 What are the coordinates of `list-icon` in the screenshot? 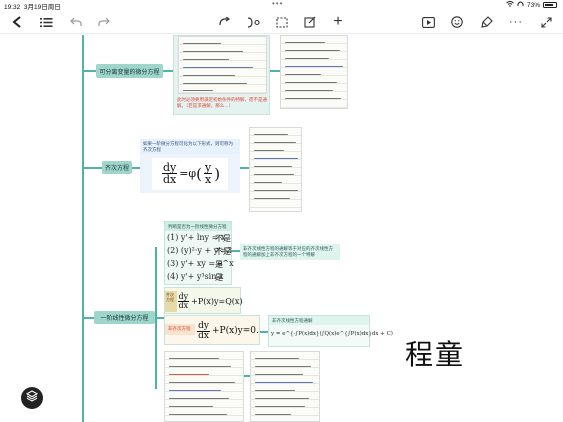 It's located at (46, 22).